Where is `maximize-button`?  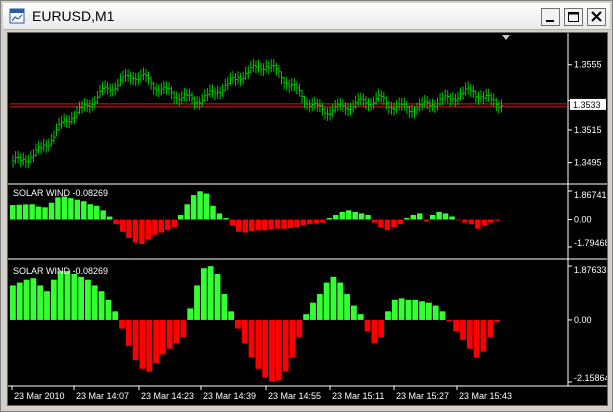 maximize-button is located at coordinates (573, 17).